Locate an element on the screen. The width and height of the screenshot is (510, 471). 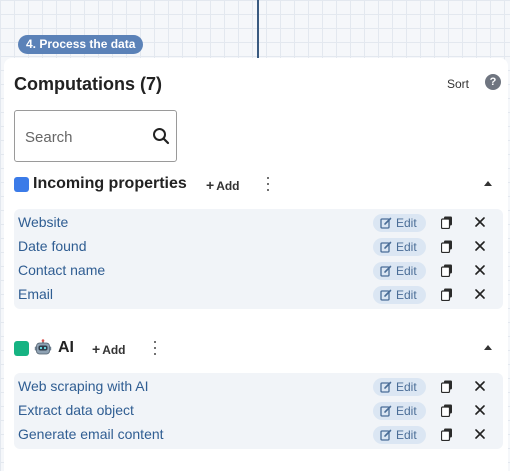
list-item: Web scraping with AI Edit is located at coordinates (258, 387).